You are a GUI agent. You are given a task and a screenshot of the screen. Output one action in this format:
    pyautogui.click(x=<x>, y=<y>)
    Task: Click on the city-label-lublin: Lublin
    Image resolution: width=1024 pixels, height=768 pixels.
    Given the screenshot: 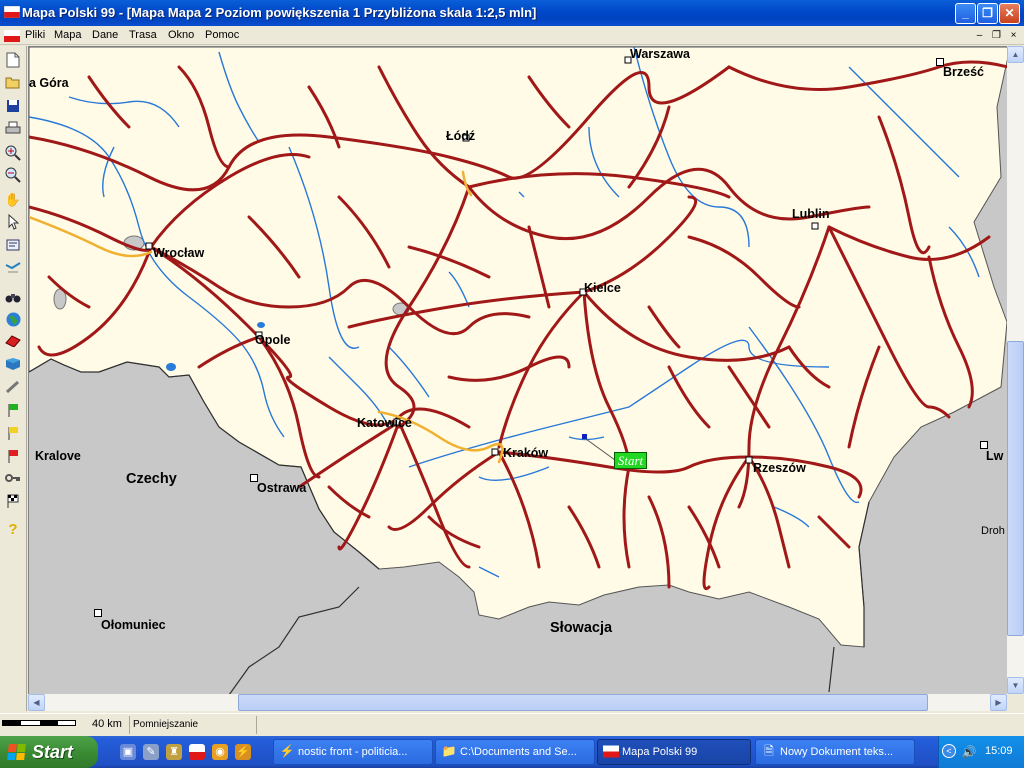 What is the action you would take?
    pyautogui.click(x=811, y=214)
    